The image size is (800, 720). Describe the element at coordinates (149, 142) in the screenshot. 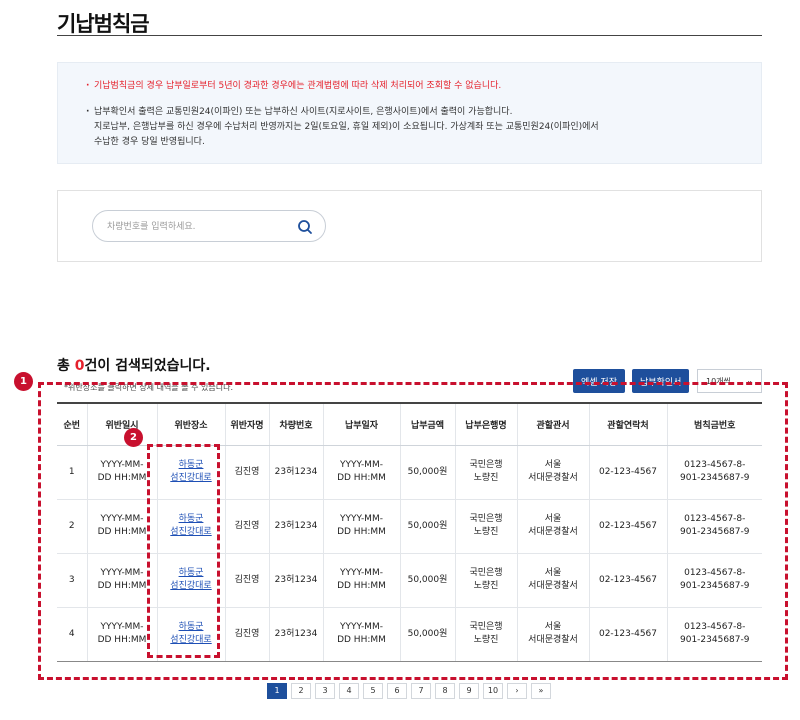

I see `notice-info-line3: 수납한 경우 당일 반영됩니다.` at that location.